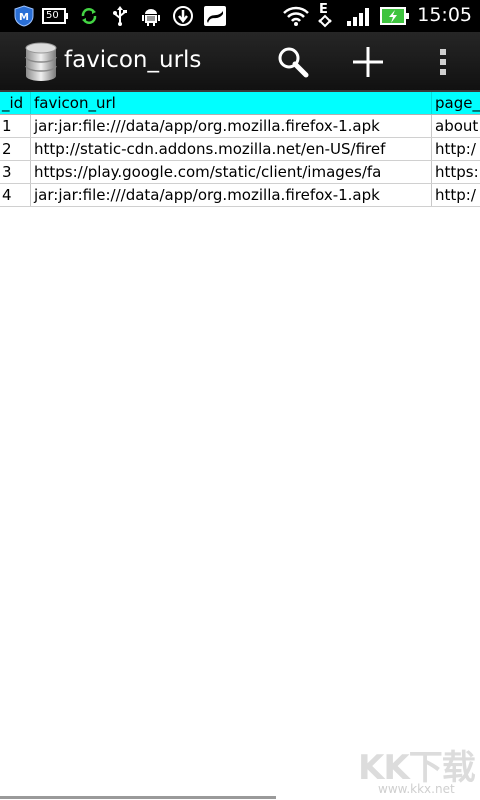  Describe the element at coordinates (457, 172) in the screenshot. I see `cell-page-url: https:` at that location.